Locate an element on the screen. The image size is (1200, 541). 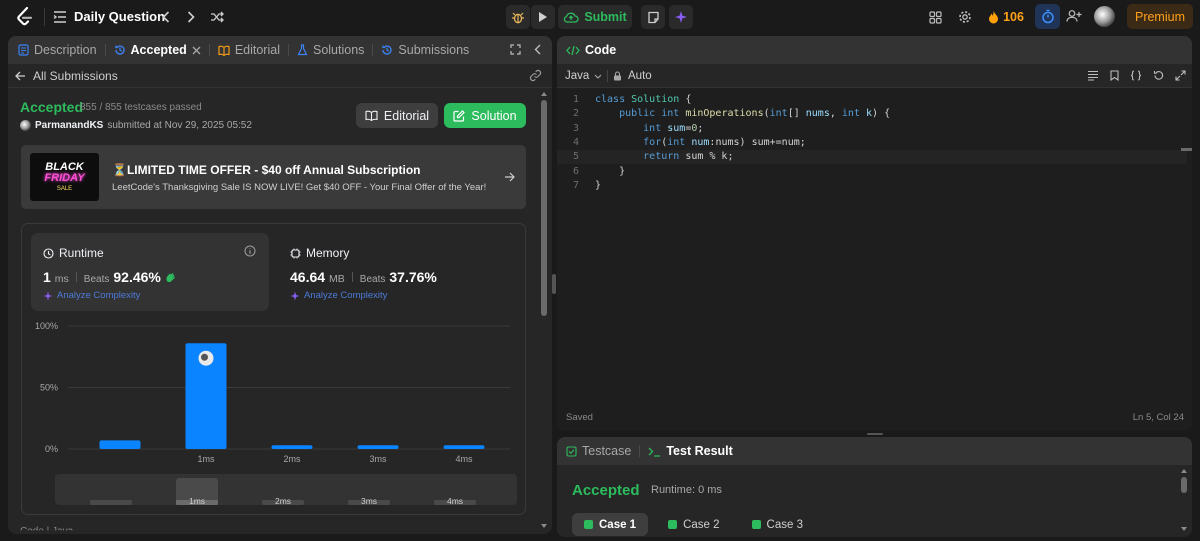
test-scrollbar-thumb is located at coordinates (1184, 485).